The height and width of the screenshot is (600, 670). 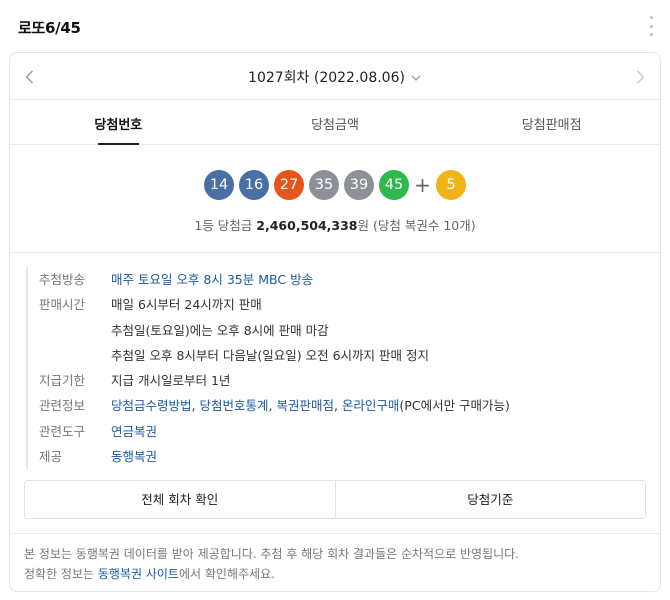 What do you see at coordinates (416, 78) in the screenshot?
I see `chevron-down-icon` at bounding box center [416, 78].